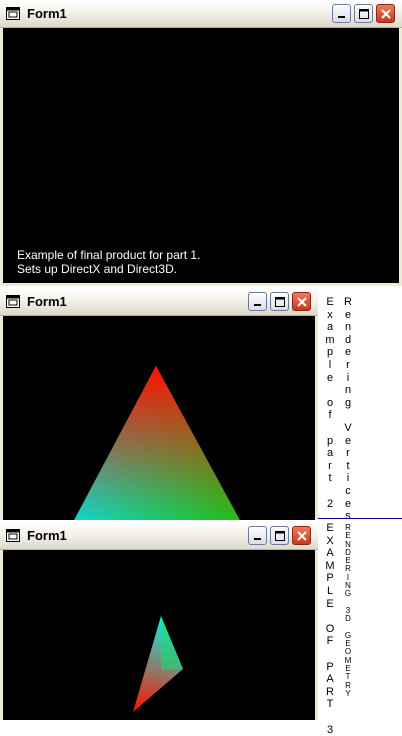 This screenshot has width=402, height=736. What do you see at coordinates (330, 340) in the screenshot?
I see `label-char: m` at bounding box center [330, 340].